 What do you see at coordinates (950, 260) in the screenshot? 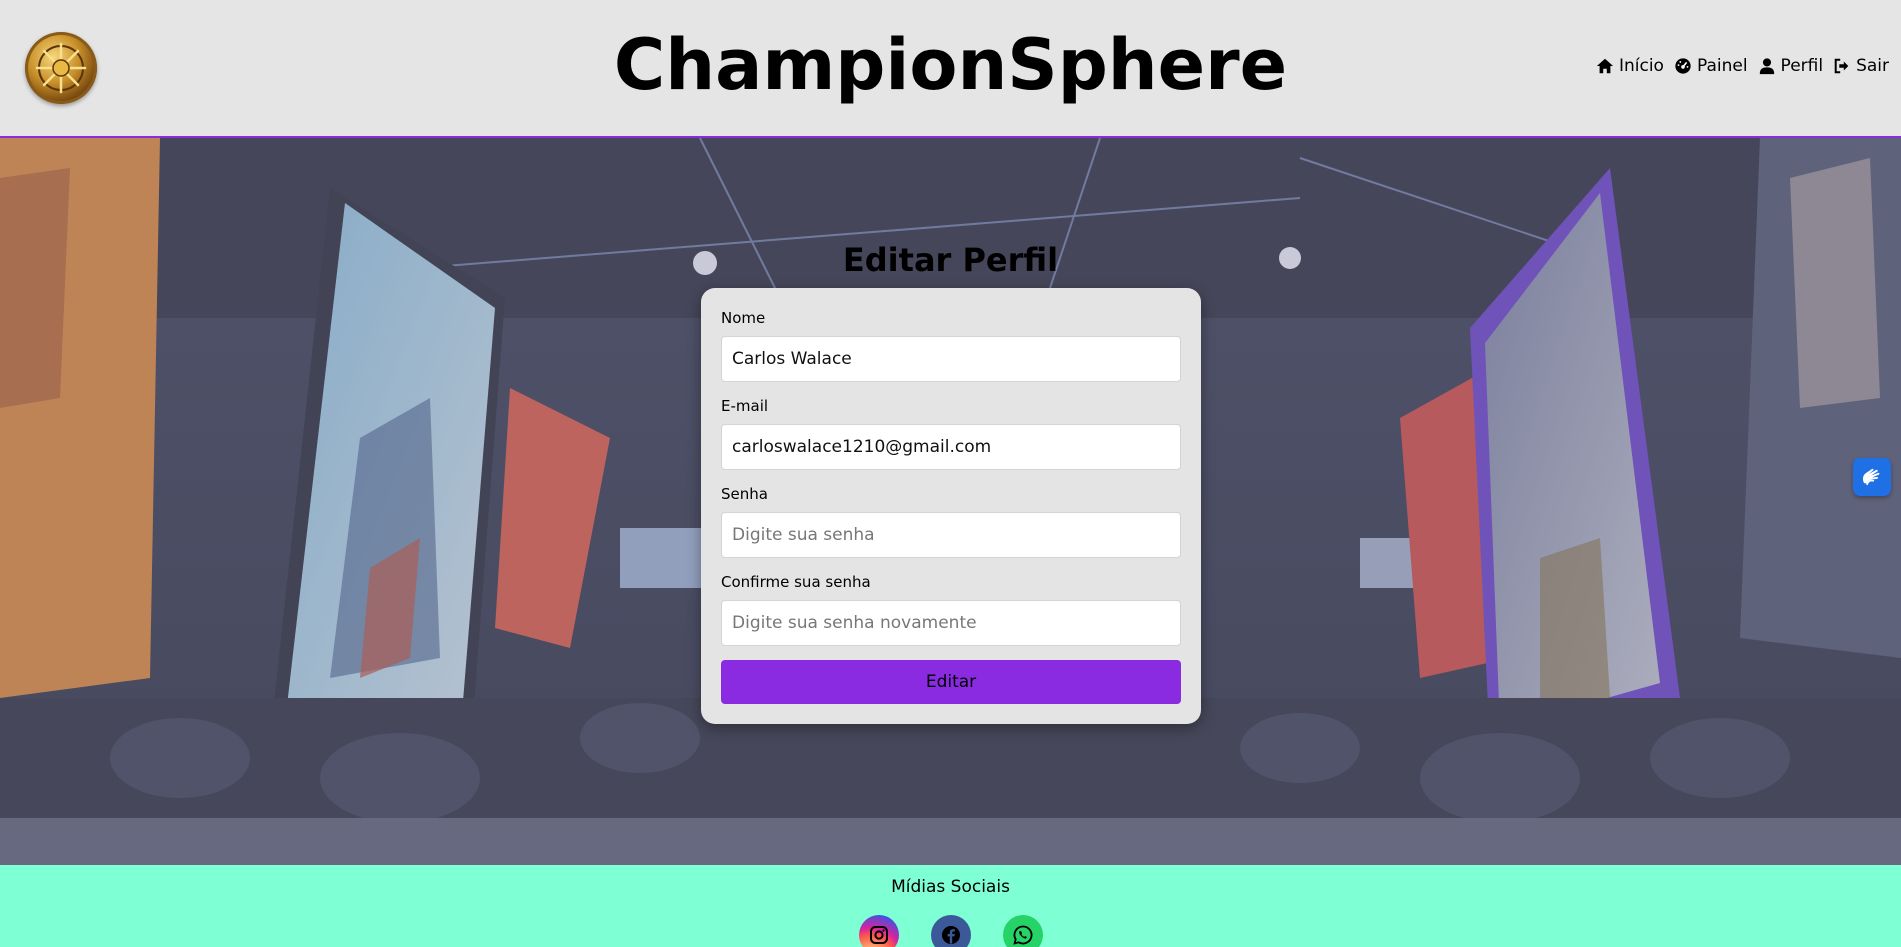
I see `edit-profile-title: Editar Perfil` at bounding box center [950, 260].